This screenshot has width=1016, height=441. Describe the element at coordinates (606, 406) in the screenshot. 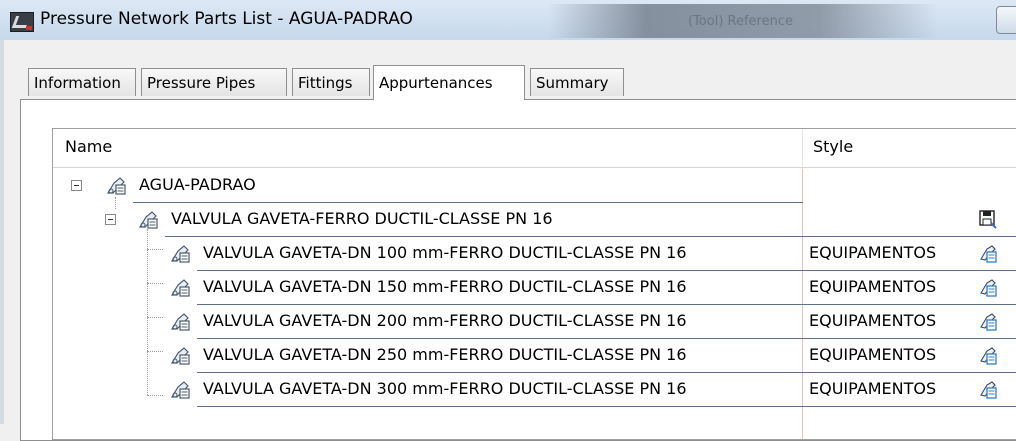

I see `row-underline` at that location.